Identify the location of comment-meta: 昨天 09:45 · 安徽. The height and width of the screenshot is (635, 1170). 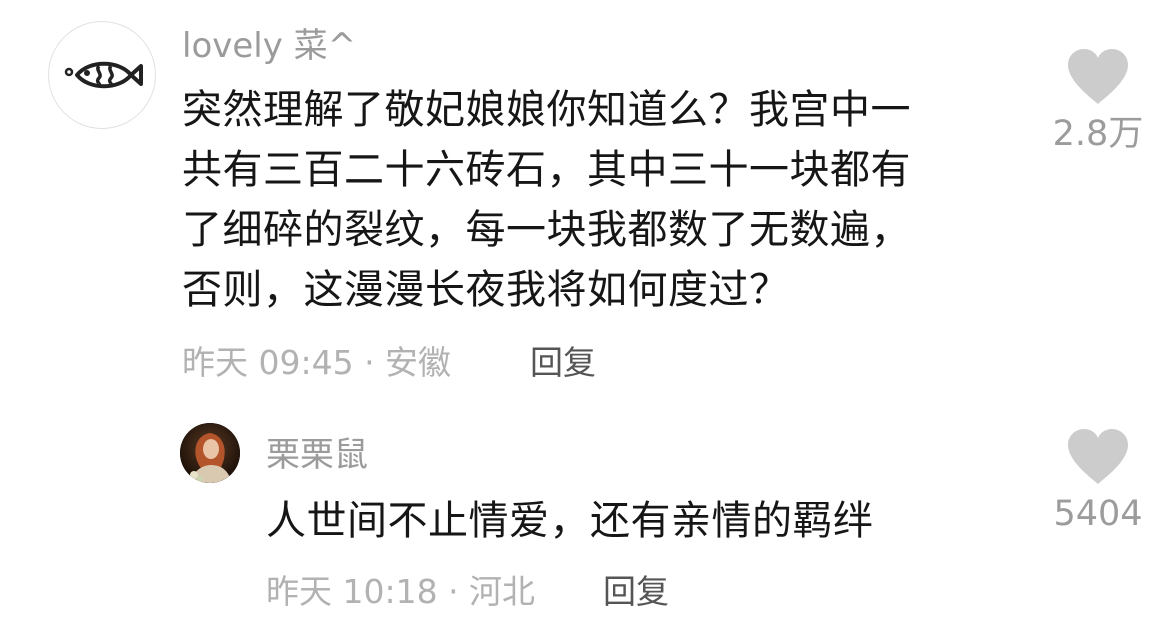
(317, 362).